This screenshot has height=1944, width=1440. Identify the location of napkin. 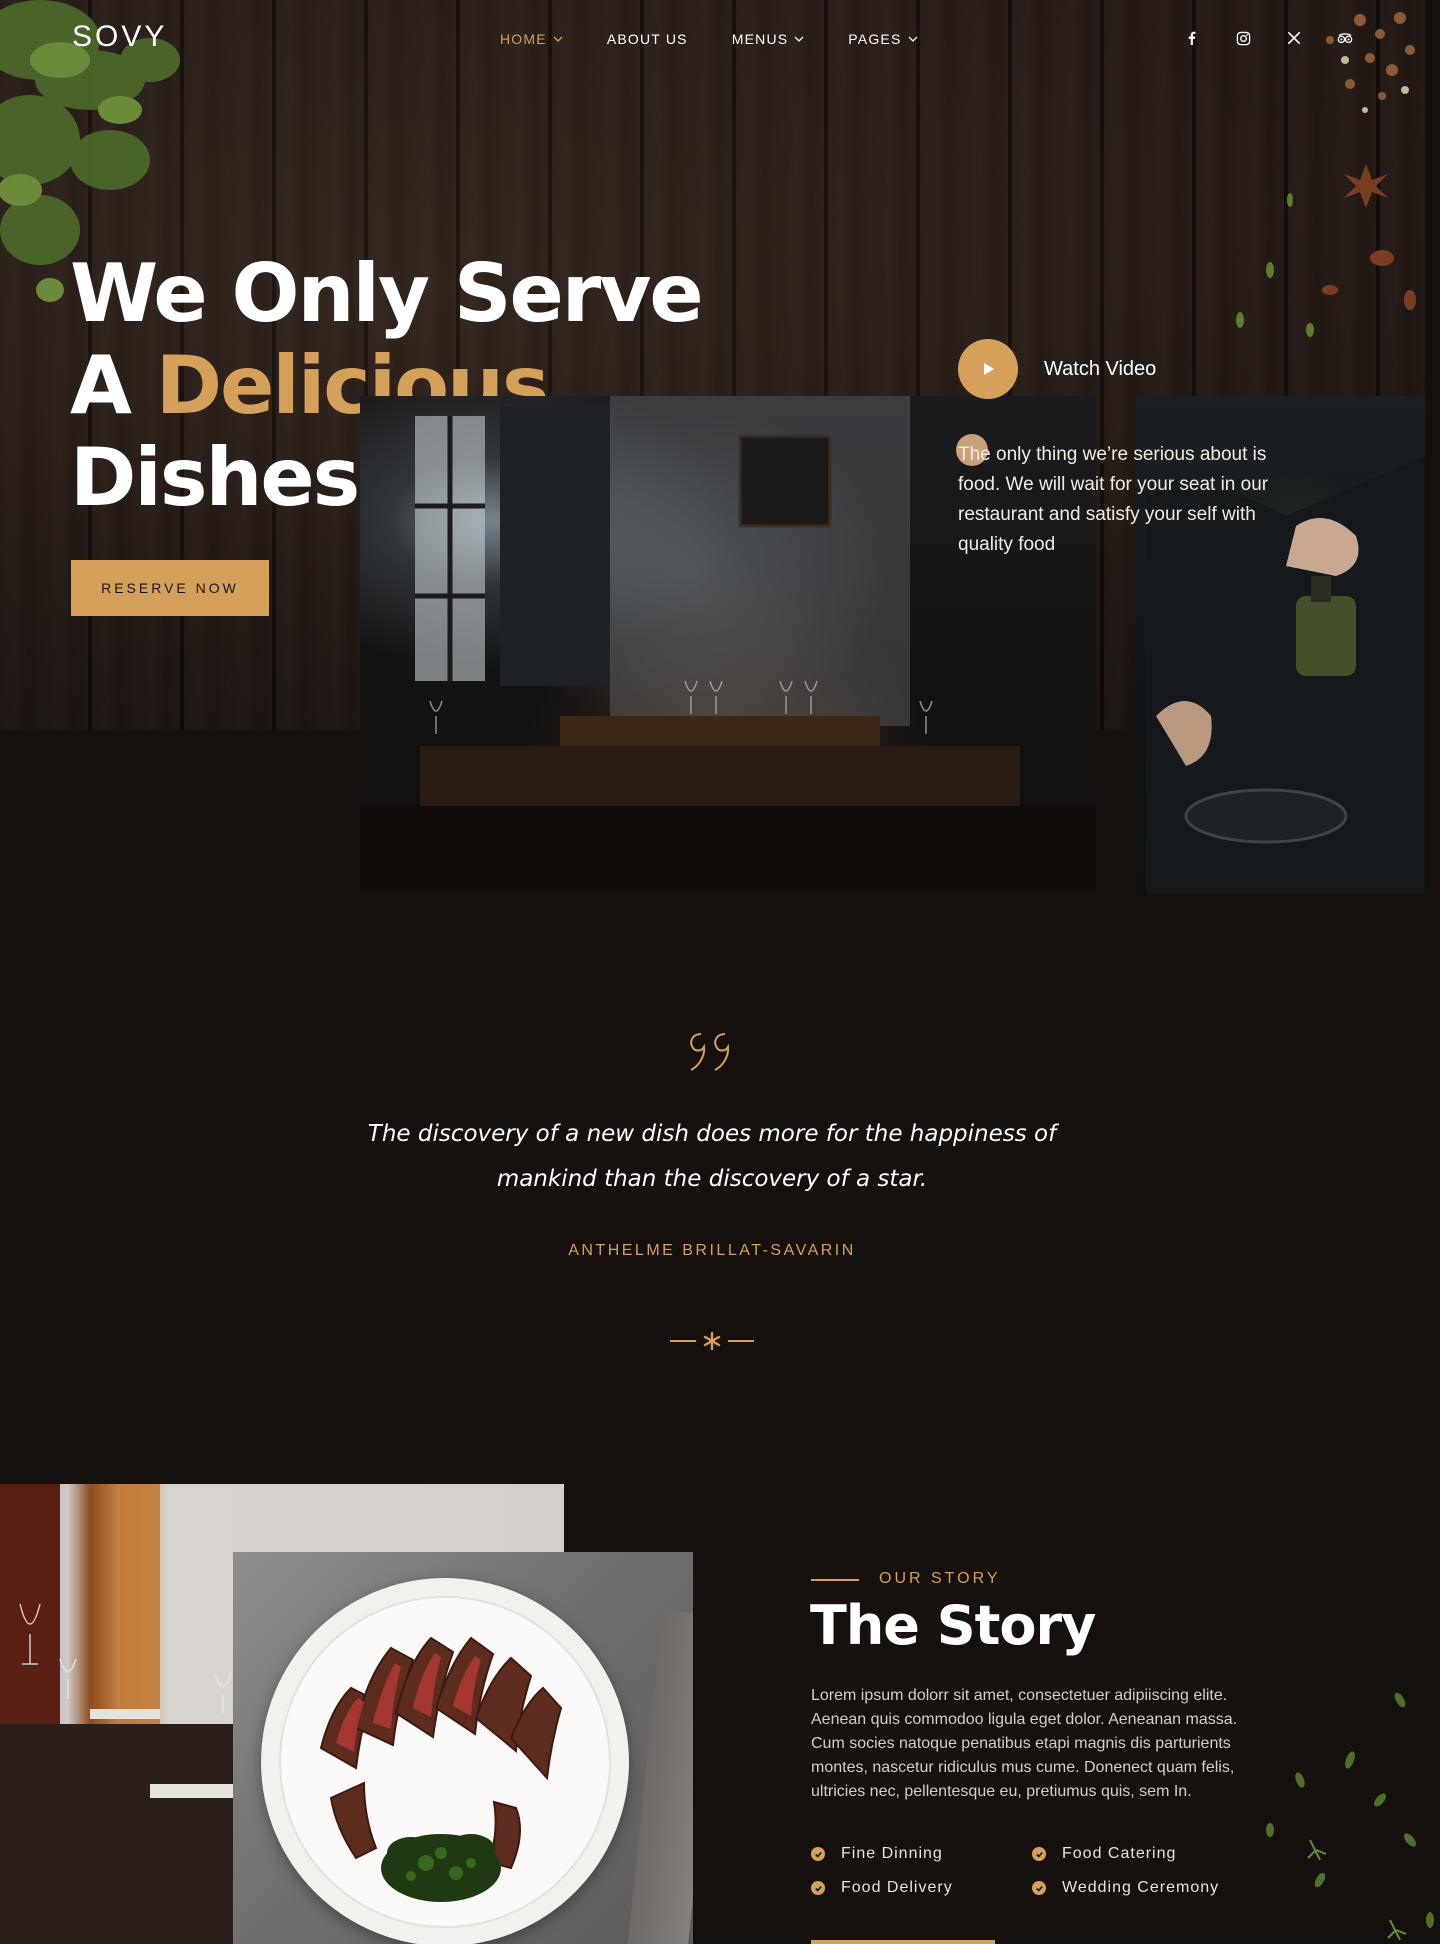
(660, 1776).